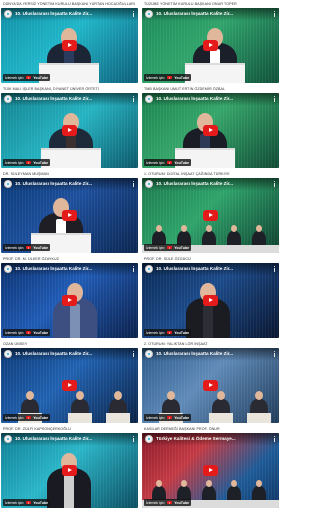 This screenshot has width=320, height=511. I want to click on youtube-logo-icon, so click(29, 502).